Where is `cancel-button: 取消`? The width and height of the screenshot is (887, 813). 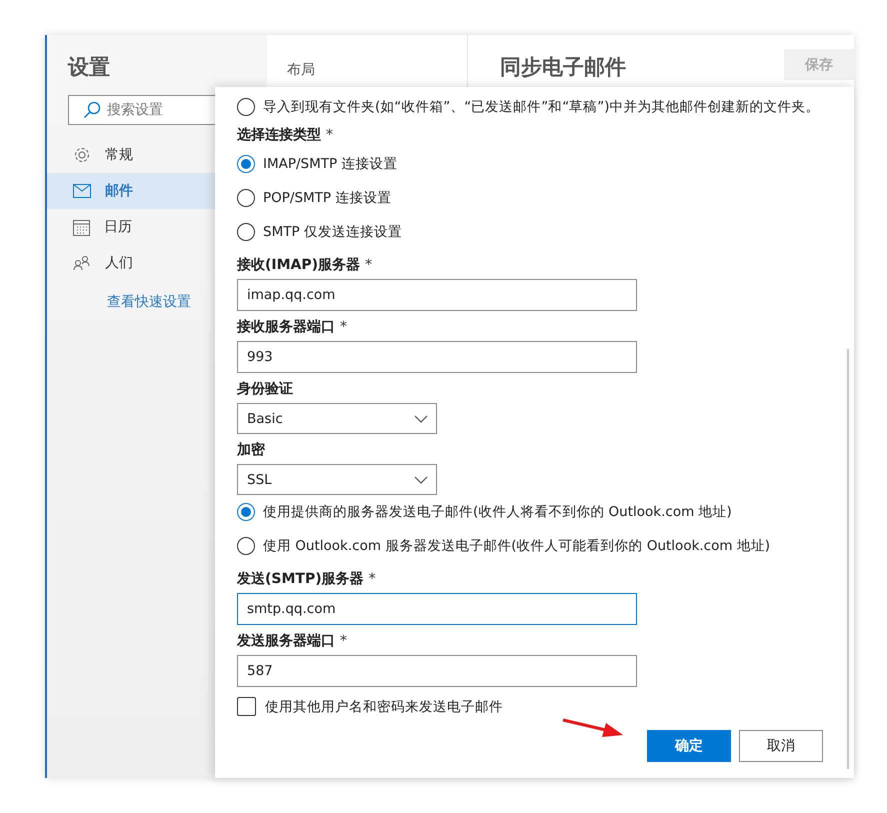 cancel-button: 取消 is located at coordinates (781, 746).